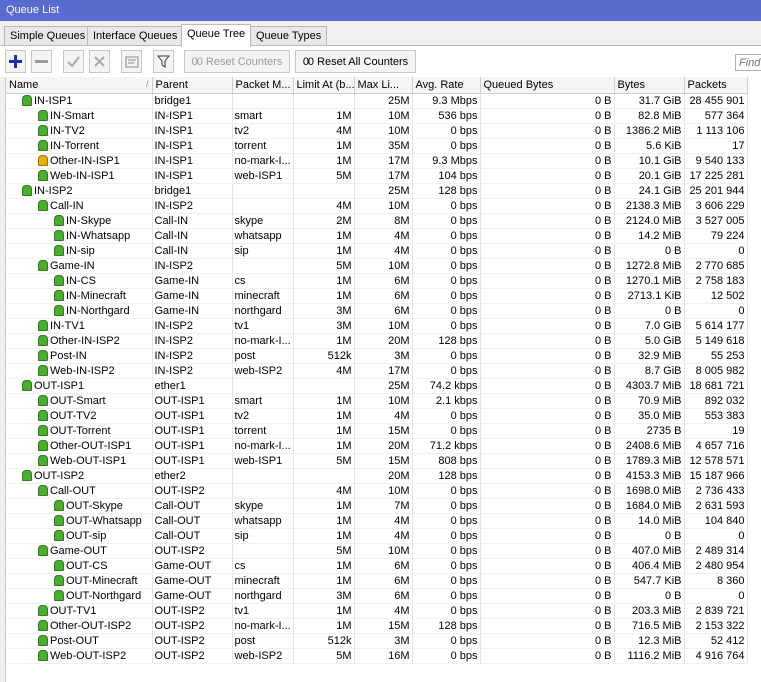 The height and width of the screenshot is (682, 761). I want to click on cell-bytes: 10.1 GiB, so click(649, 161).